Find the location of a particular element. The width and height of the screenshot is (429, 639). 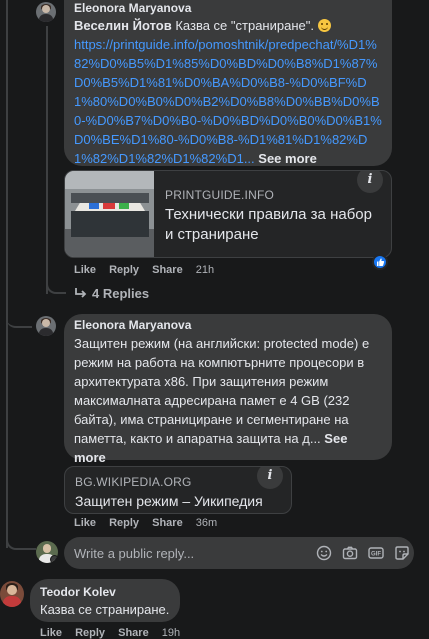

reply-input-box: Write a public reply... GIF is located at coordinates (239, 553).